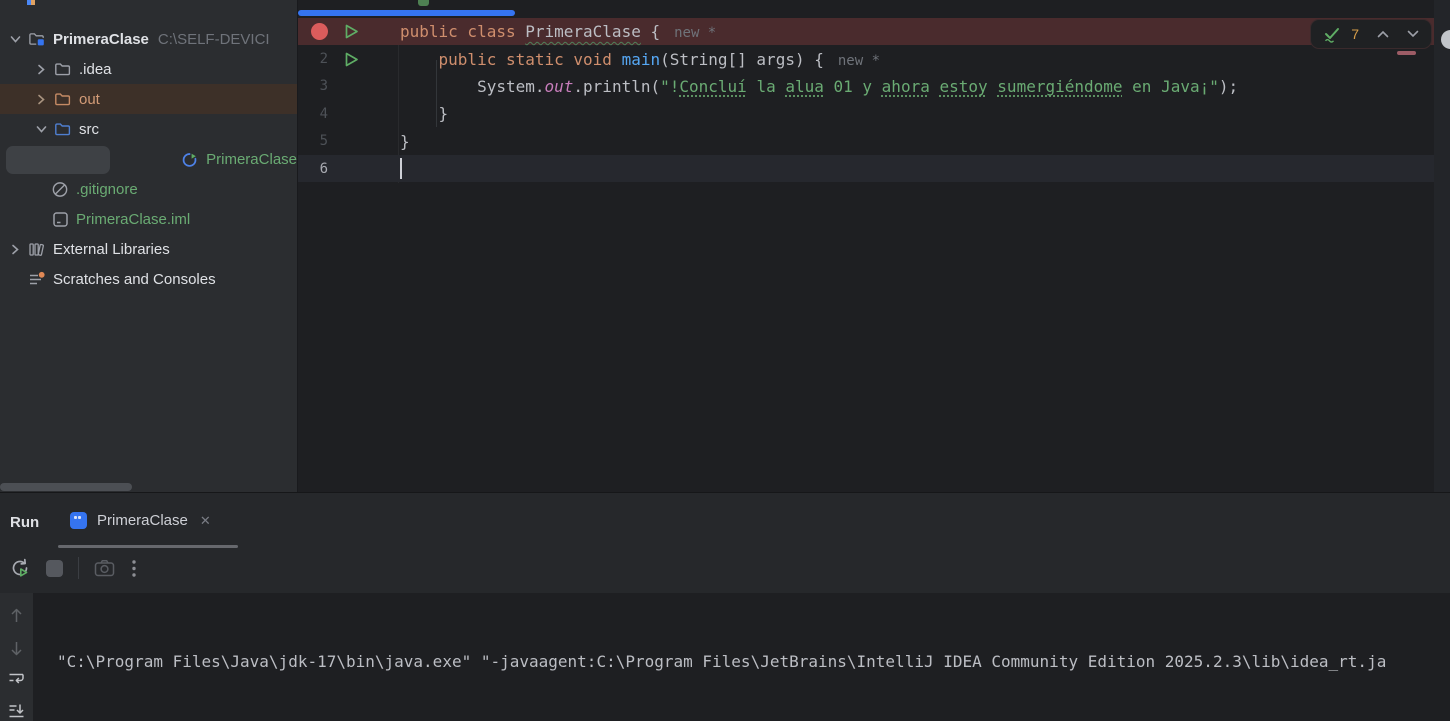 Image resolution: width=1450 pixels, height=721 pixels. I want to click on toolbar-separator, so click(78, 568).